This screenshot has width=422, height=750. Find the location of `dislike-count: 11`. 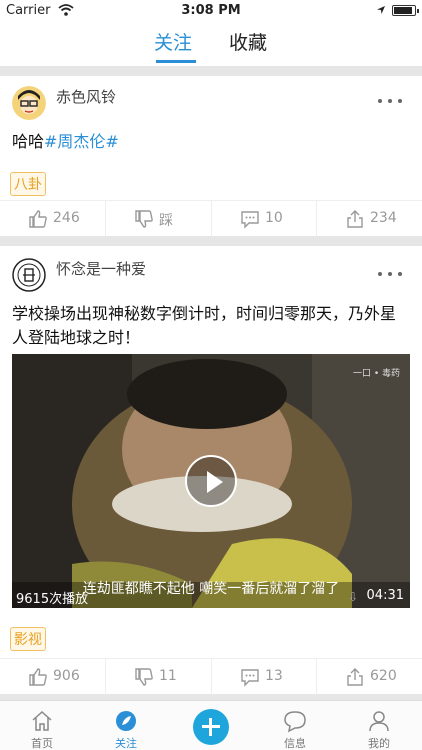

dislike-count: 11 is located at coordinates (168, 676).